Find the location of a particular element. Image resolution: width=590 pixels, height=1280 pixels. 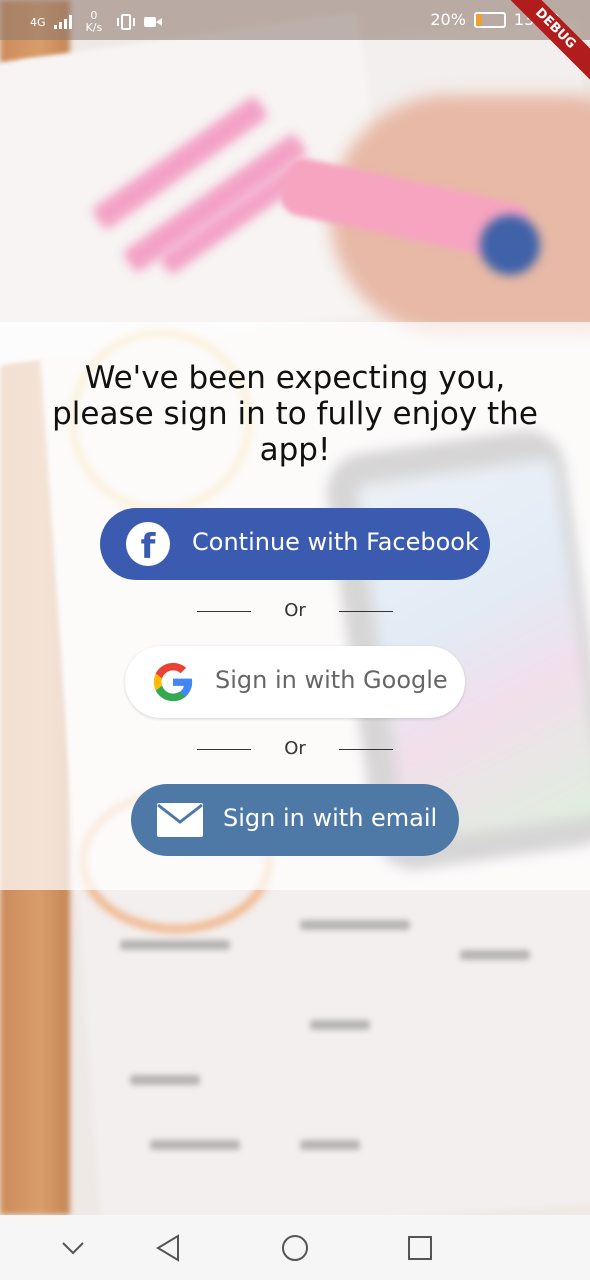

divider-or-1: Or is located at coordinates (295, 611).